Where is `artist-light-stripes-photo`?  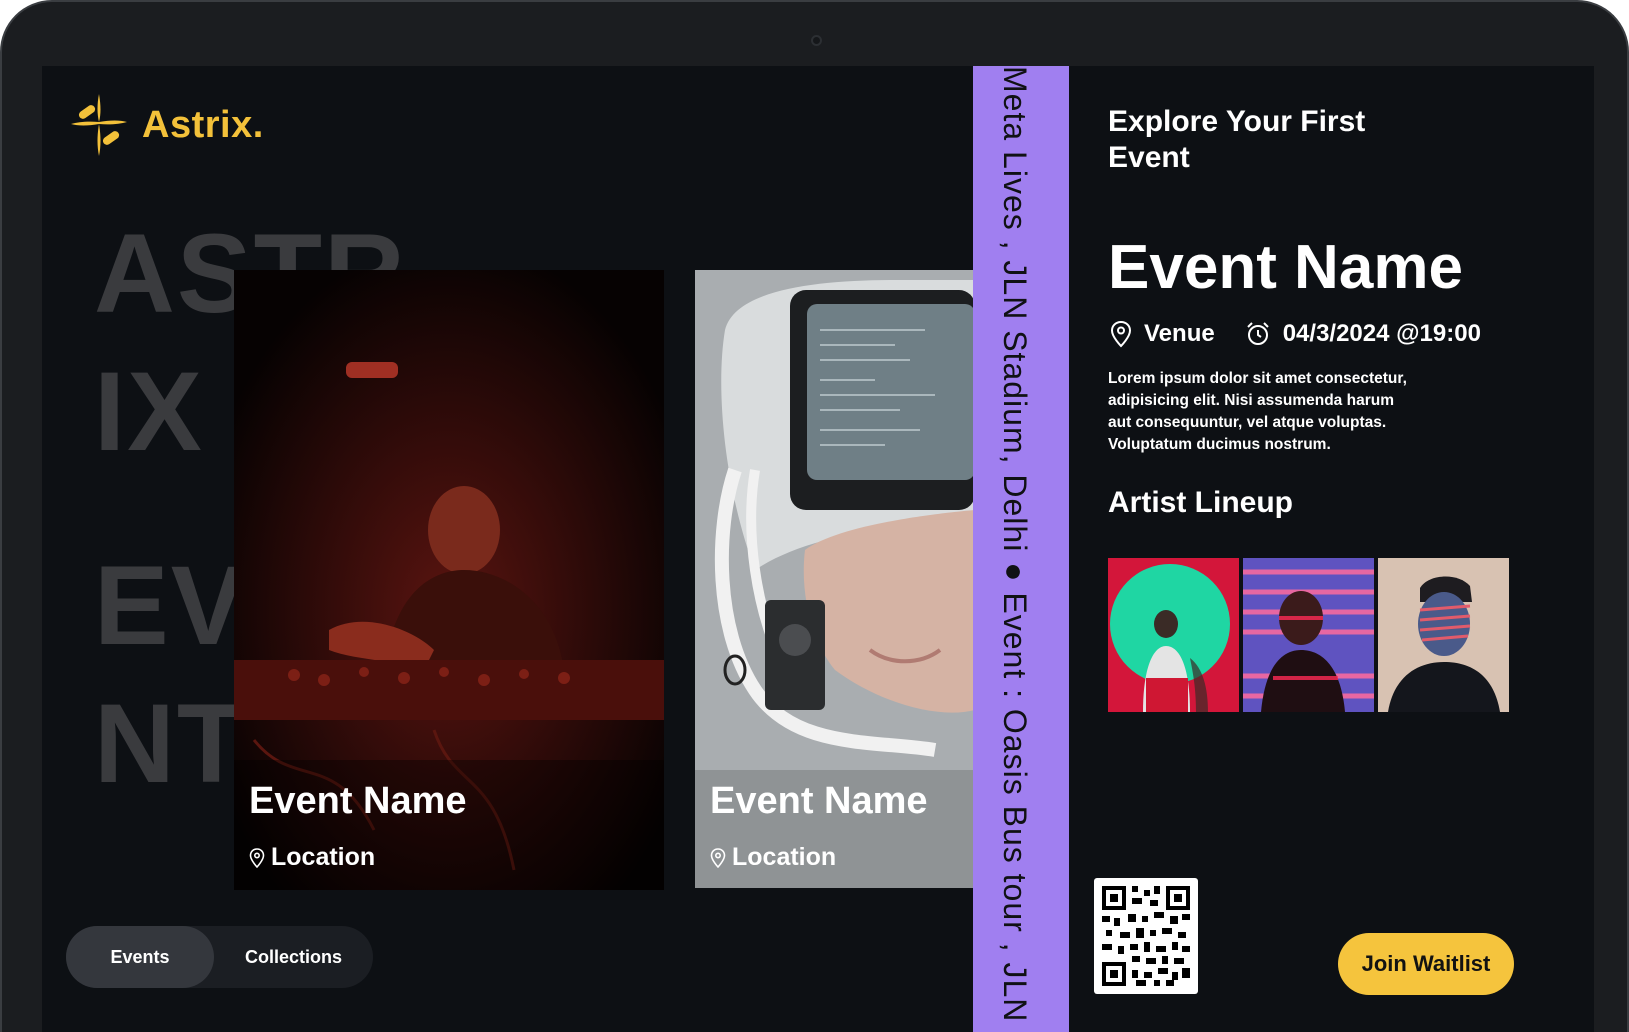
artist-light-stripes-photo is located at coordinates (1443, 635).